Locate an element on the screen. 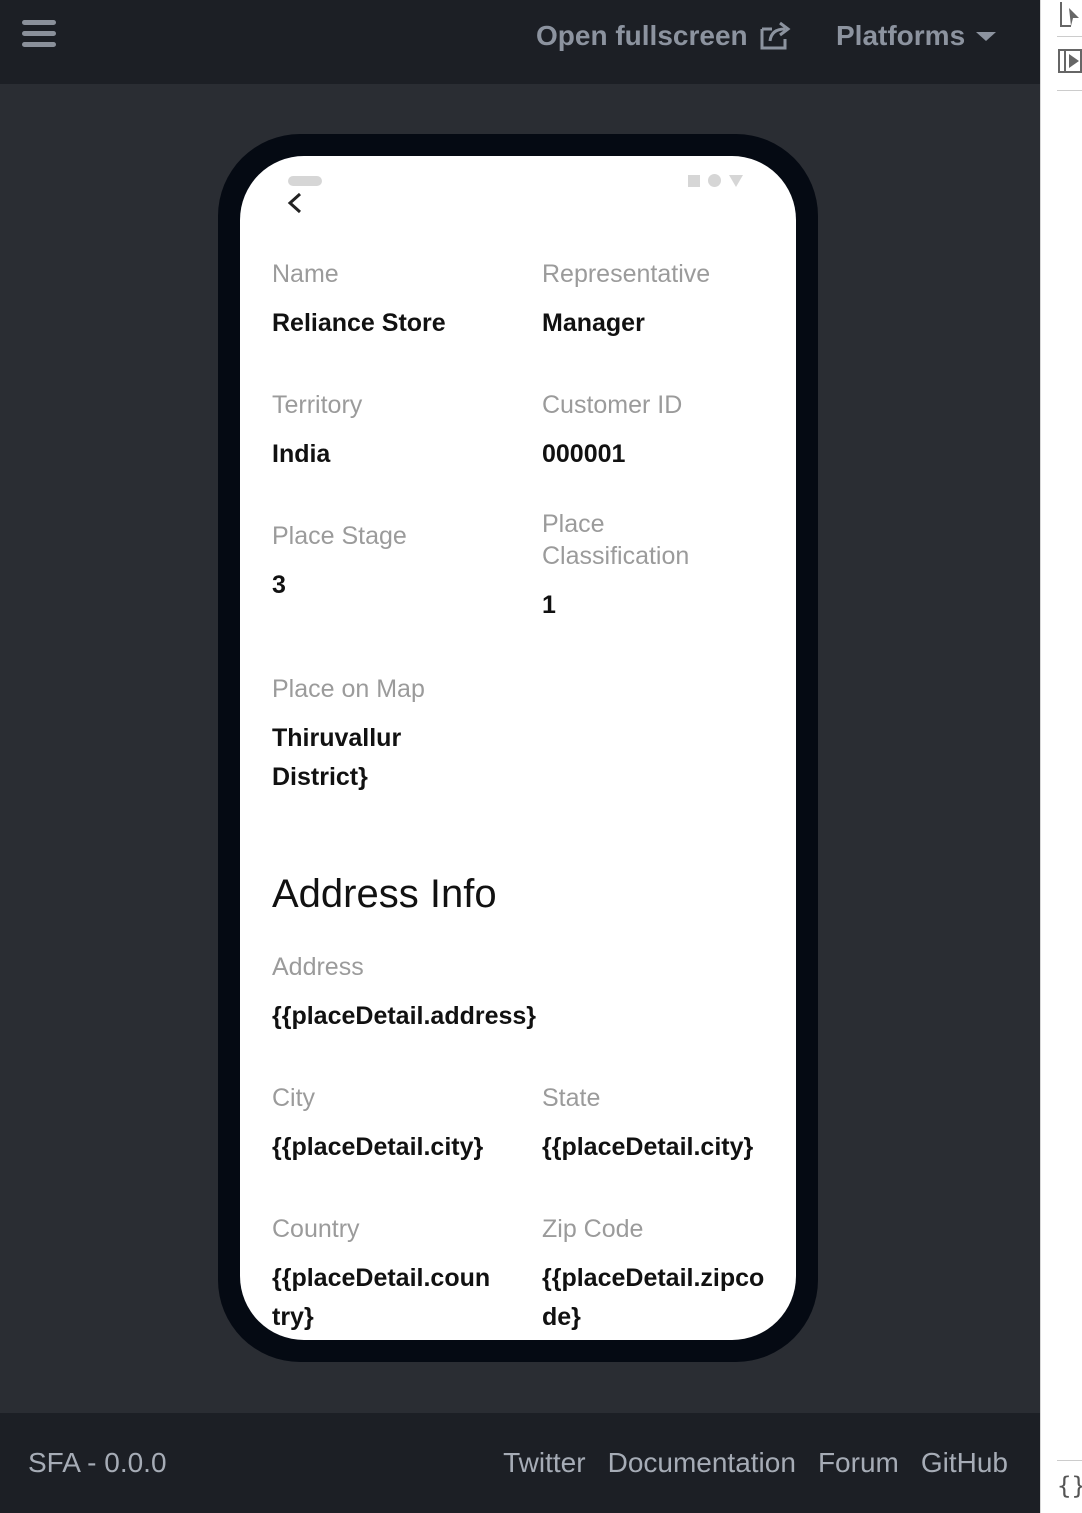 The width and height of the screenshot is (1082, 1513). territory-value: India is located at coordinates (301, 454).